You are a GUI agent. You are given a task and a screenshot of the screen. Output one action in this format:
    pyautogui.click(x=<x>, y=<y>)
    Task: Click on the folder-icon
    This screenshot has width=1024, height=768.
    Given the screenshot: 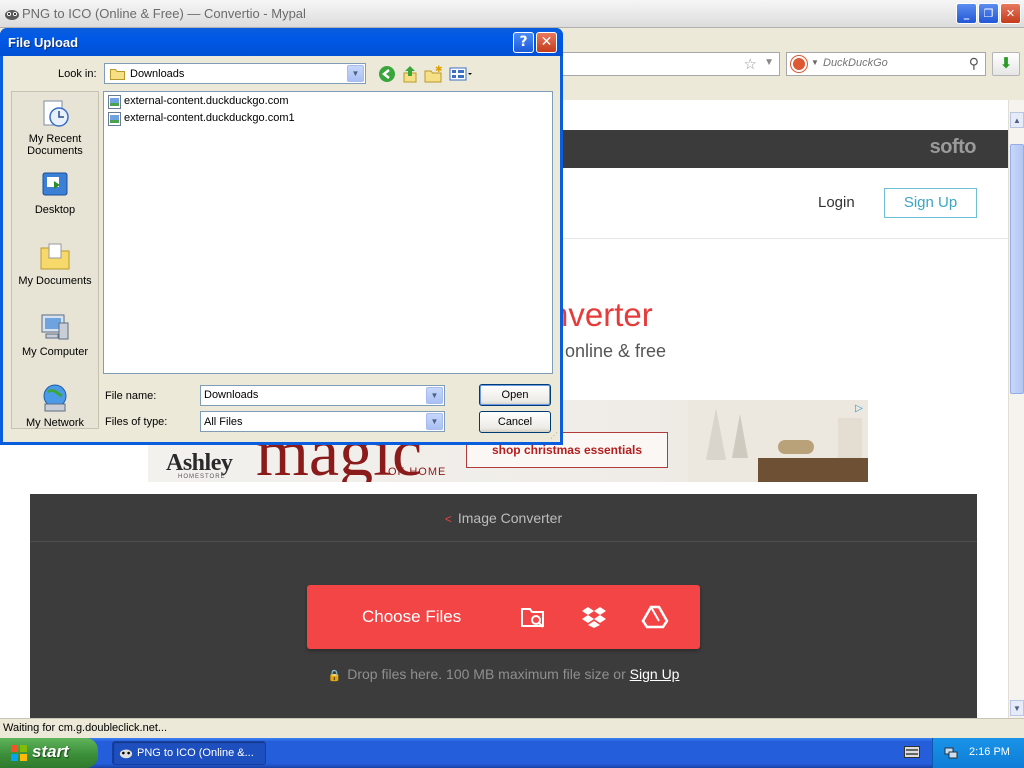 What is the action you would take?
    pyautogui.click(x=117, y=74)
    